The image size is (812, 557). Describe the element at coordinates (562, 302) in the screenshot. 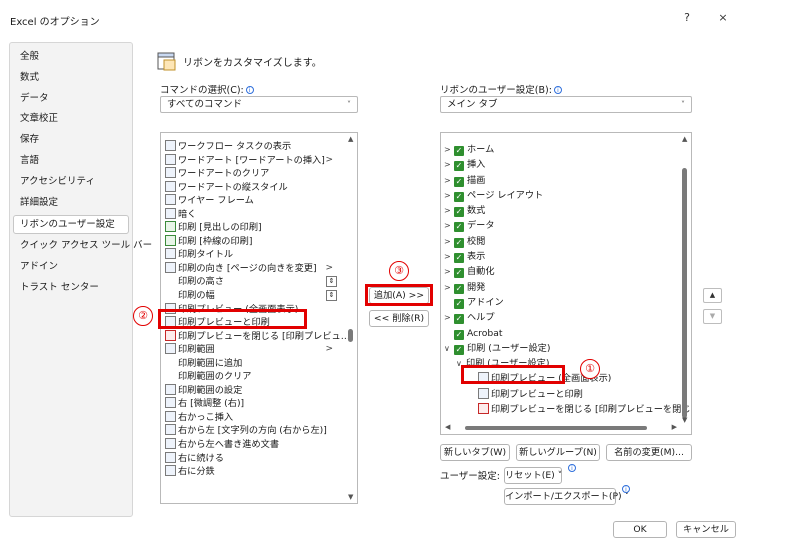

I see `ribbon-tab-item: ✓ アドイン` at that location.